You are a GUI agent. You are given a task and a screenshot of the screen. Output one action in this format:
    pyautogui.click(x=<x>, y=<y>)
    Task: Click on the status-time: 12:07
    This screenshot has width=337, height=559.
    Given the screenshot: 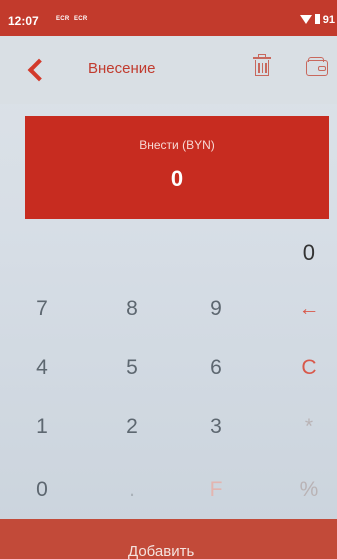 What is the action you would take?
    pyautogui.click(x=23, y=21)
    